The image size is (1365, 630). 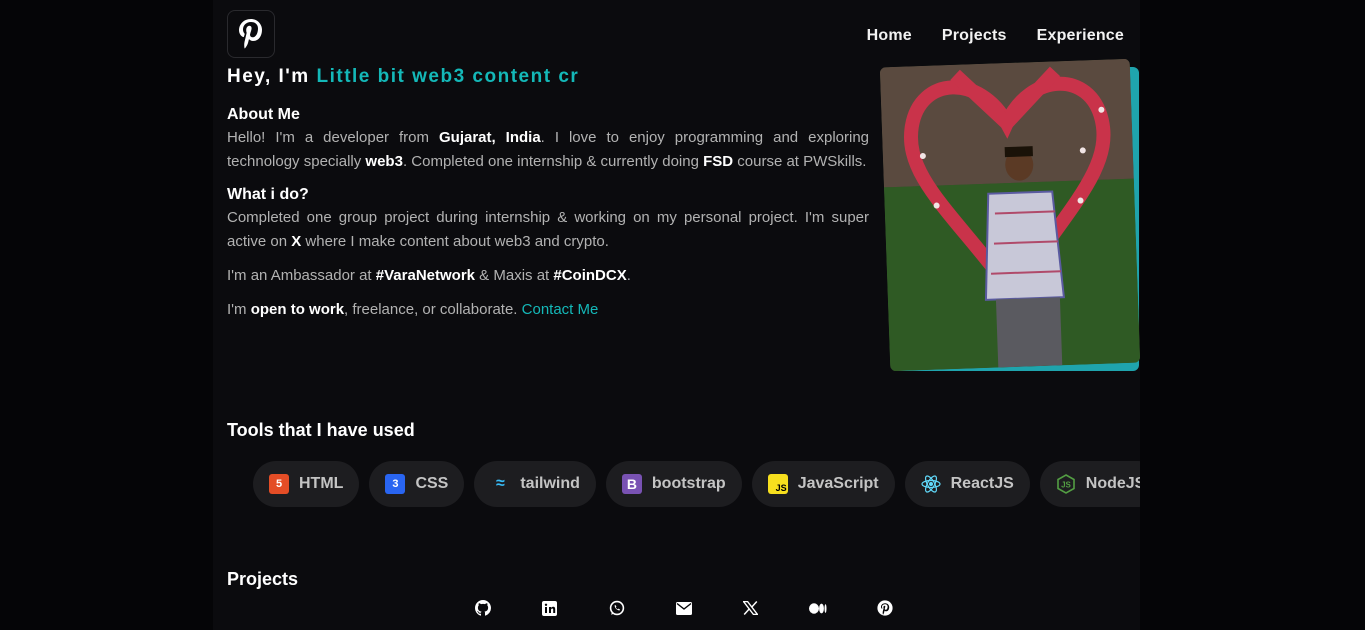 What do you see at coordinates (777, 484) in the screenshot?
I see `javascript-icon: JS` at bounding box center [777, 484].